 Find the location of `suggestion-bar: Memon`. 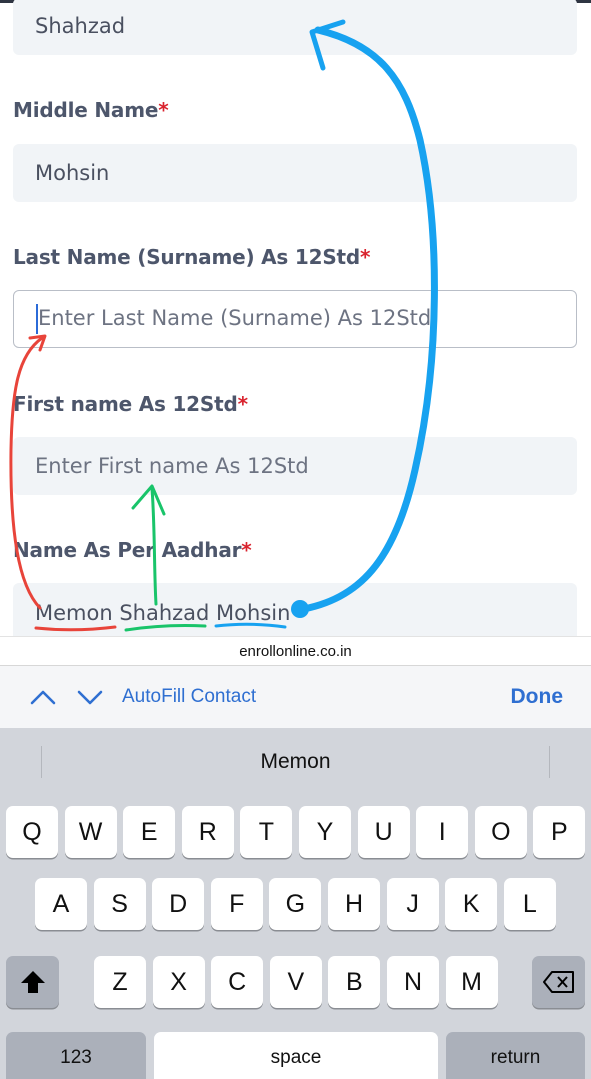

suggestion-bar: Memon is located at coordinates (295, 762).